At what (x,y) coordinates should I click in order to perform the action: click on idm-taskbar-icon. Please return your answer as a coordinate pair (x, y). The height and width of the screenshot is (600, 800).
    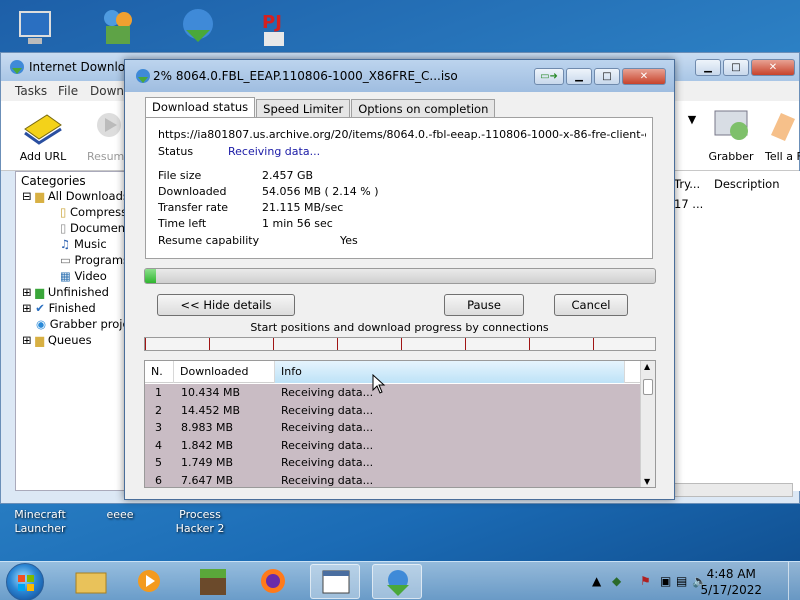
    Looking at the image, I should click on (398, 583).